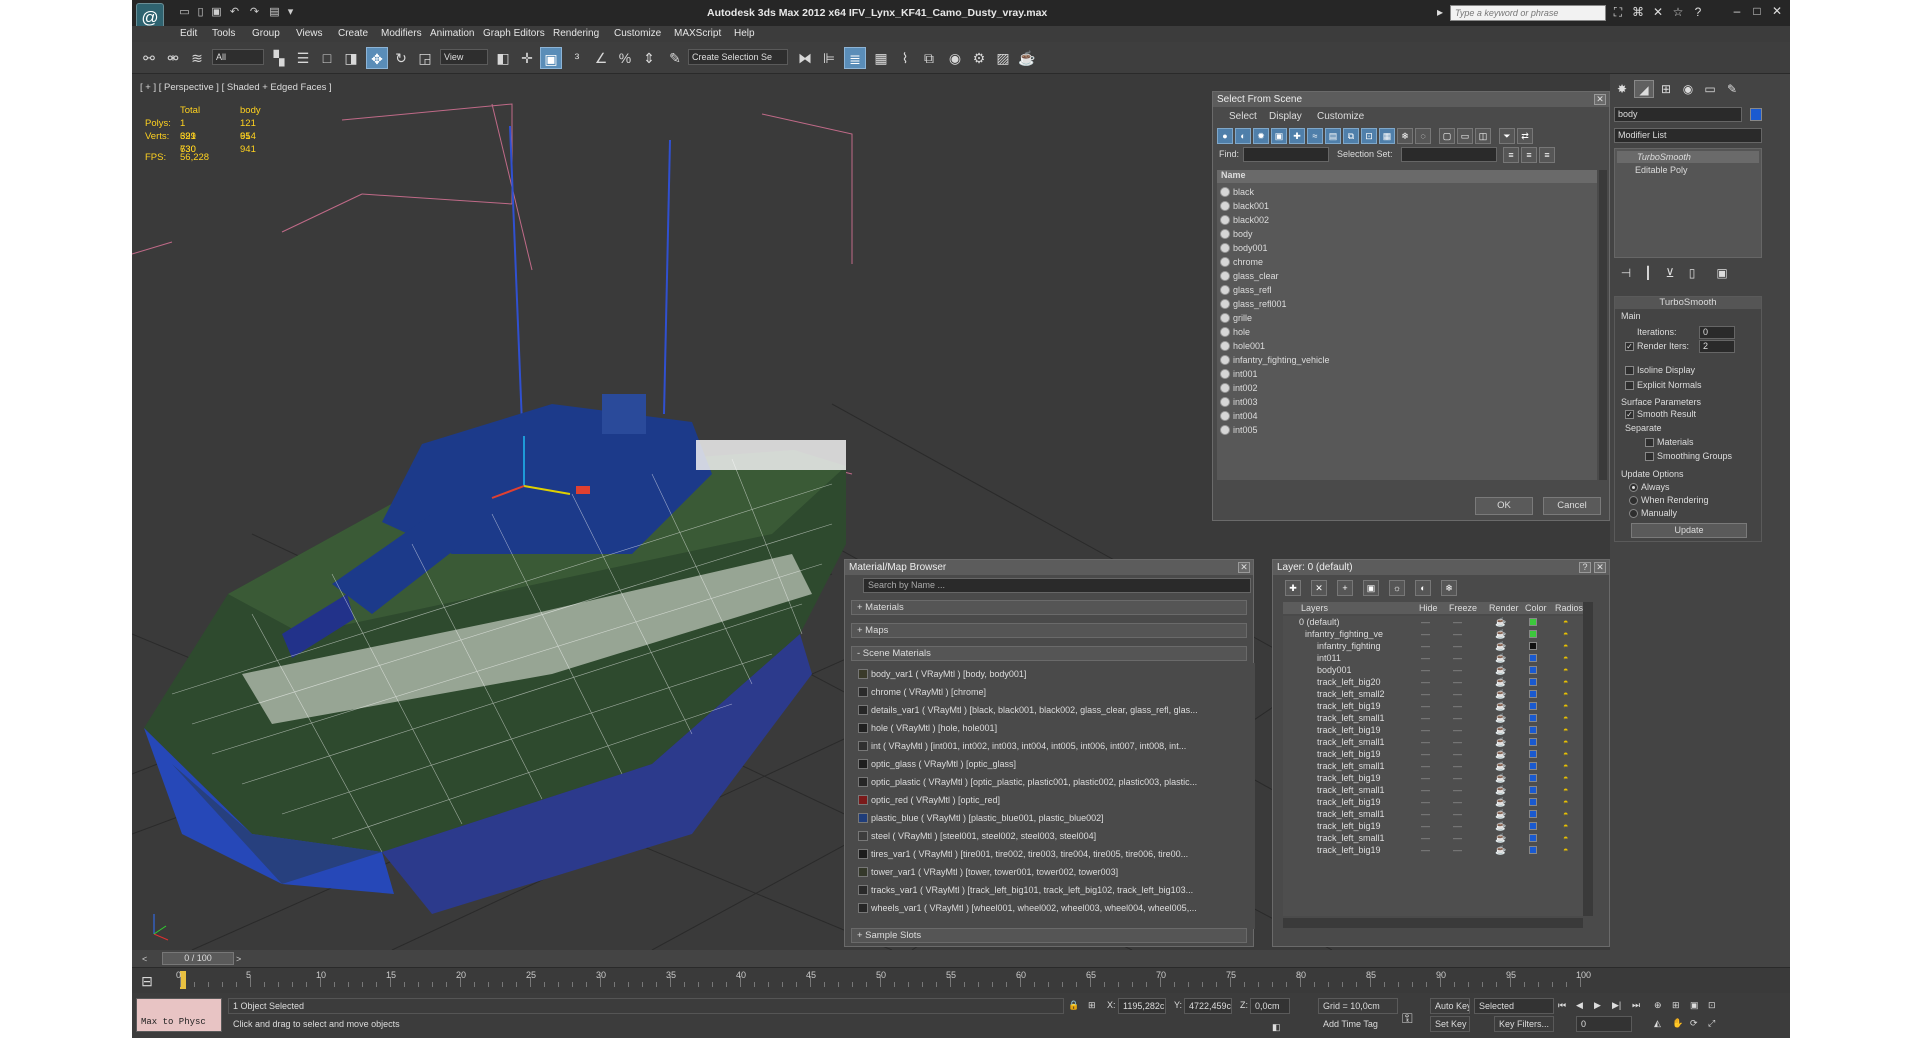  What do you see at coordinates (1629, 385) in the screenshot?
I see `explicit-normals-checkbox` at bounding box center [1629, 385].